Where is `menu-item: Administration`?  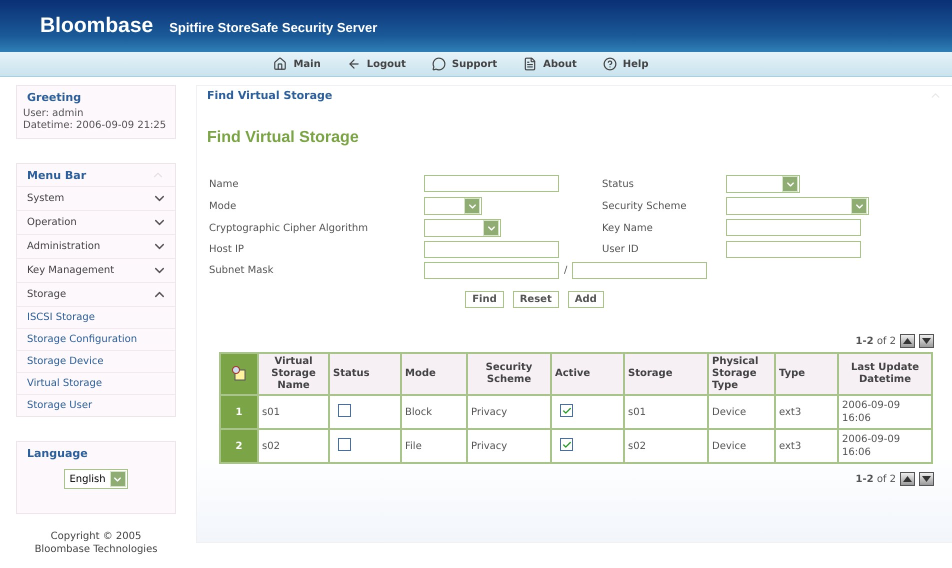
menu-item: Administration is located at coordinates (96, 246).